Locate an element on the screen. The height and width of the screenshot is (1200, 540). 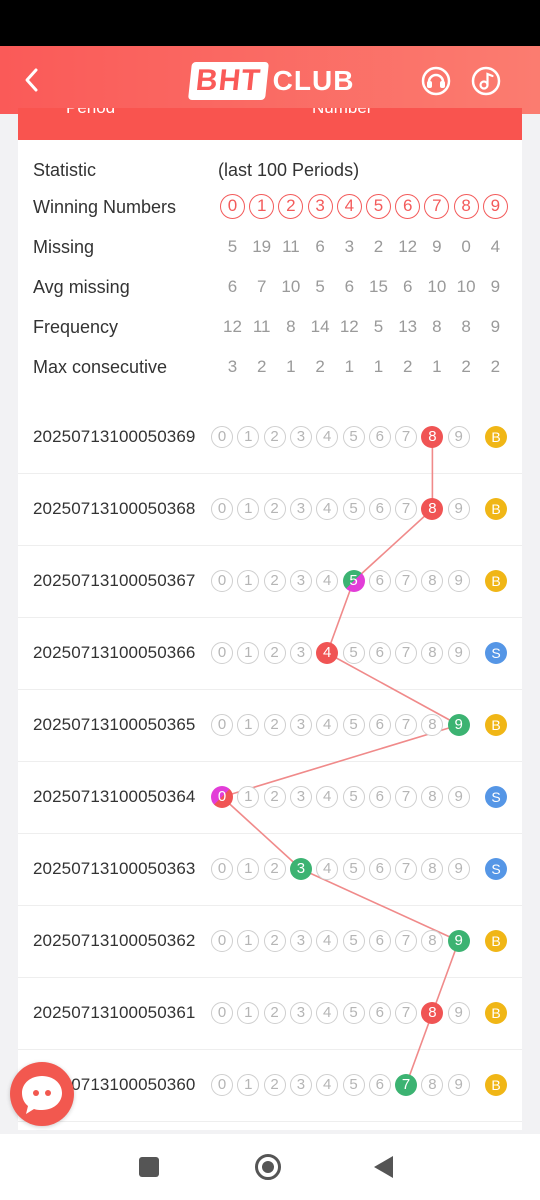
stat-label: Max consecutive is located at coordinates (100, 367).